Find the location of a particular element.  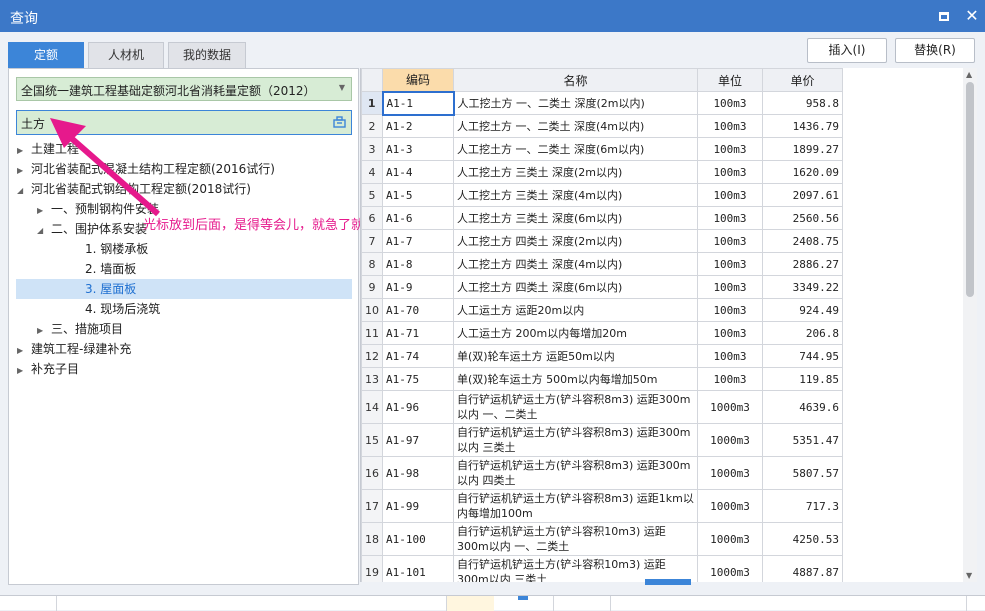

cell-code: A1-98 is located at coordinates (418, 473).